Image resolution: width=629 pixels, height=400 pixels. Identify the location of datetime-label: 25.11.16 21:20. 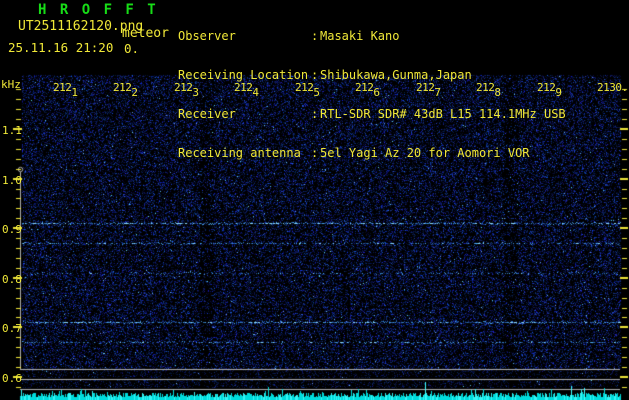
(61, 47).